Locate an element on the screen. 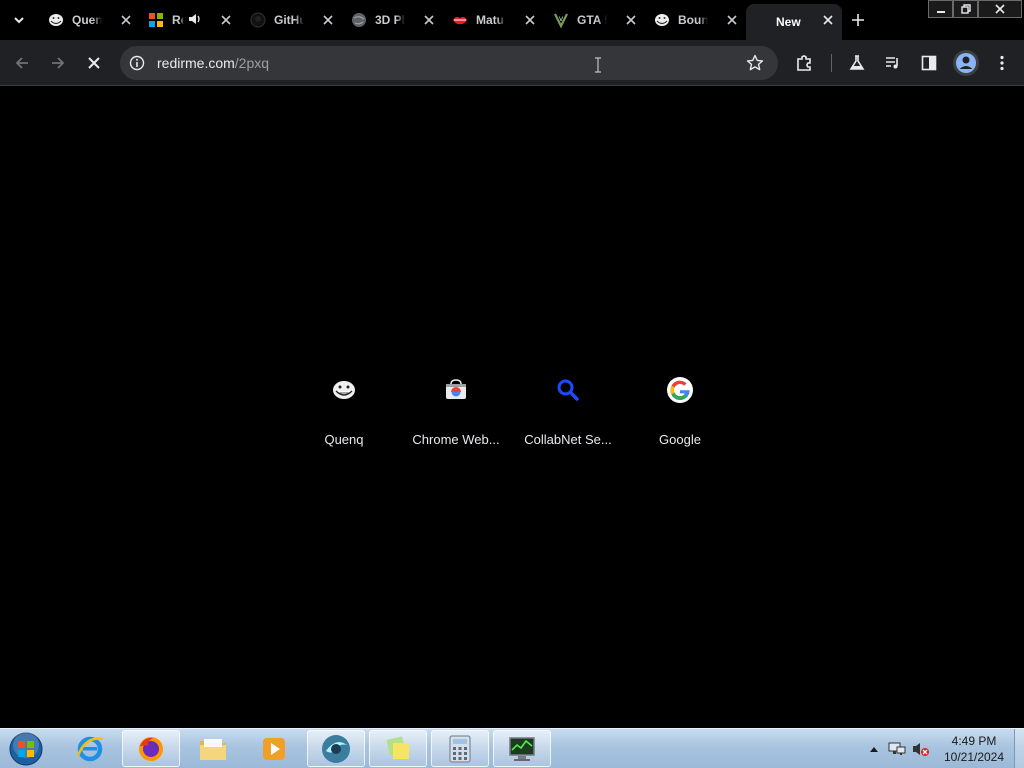 This screenshot has height=768, width=1024. tab-quen: Quen is located at coordinates (90, 20).